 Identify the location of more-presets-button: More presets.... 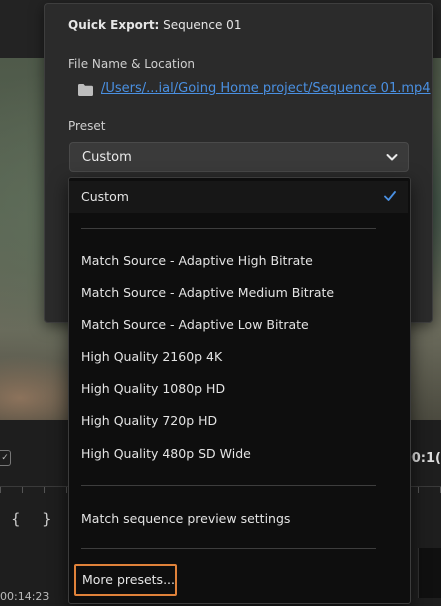
(125, 580).